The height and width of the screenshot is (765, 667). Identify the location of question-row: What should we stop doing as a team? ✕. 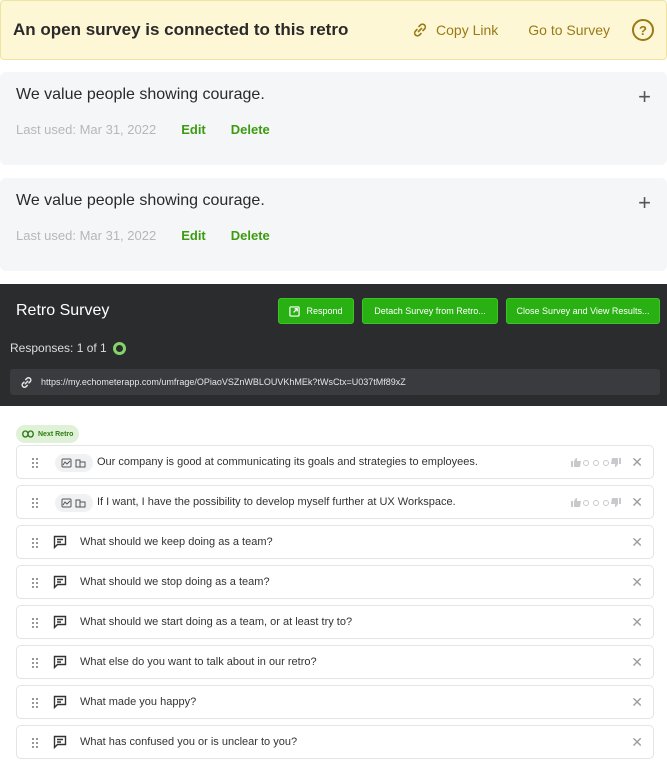
(335, 582).